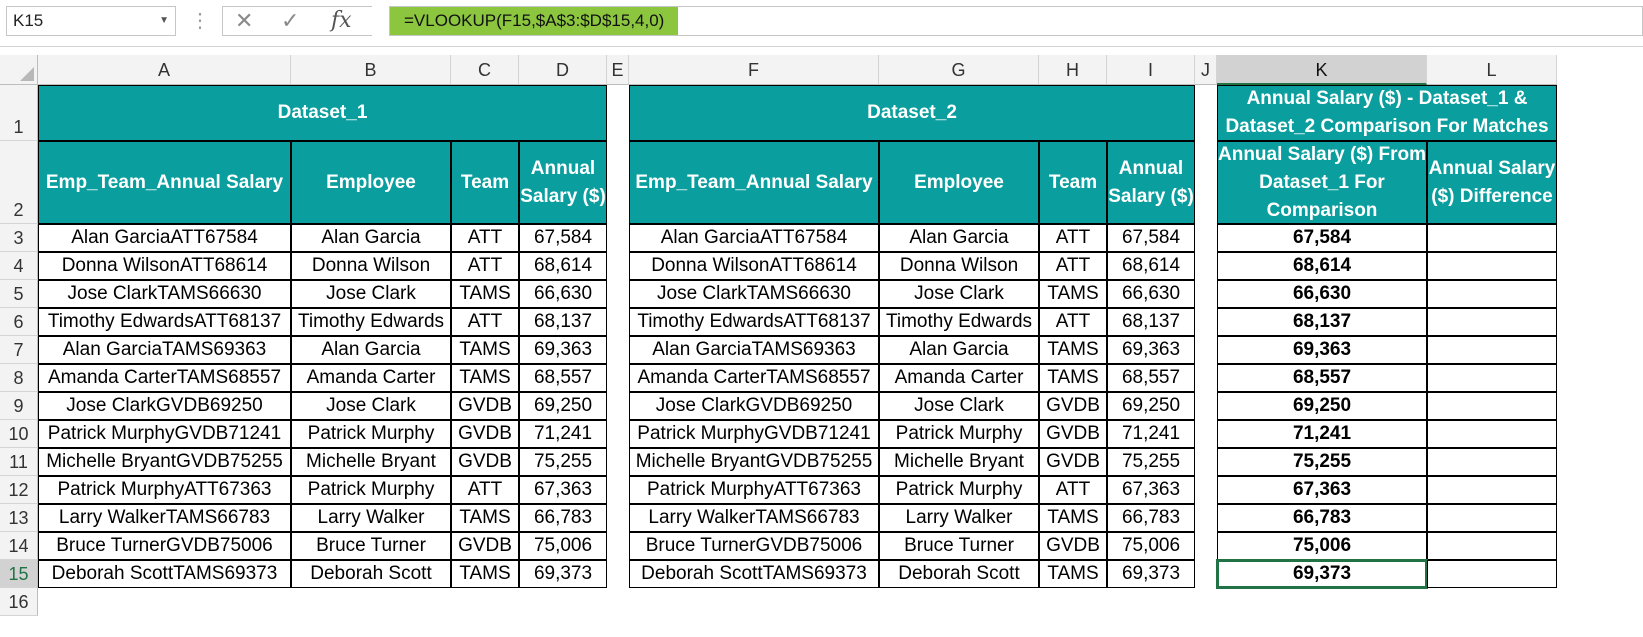 The image size is (1643, 637). I want to click on dataset2-cell: Deborah Scott, so click(959, 574).